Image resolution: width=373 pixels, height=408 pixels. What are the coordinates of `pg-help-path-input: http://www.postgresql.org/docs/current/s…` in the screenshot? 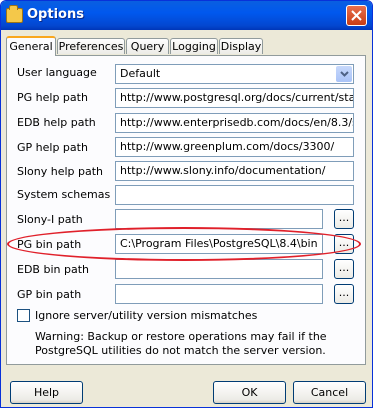 It's located at (234, 98).